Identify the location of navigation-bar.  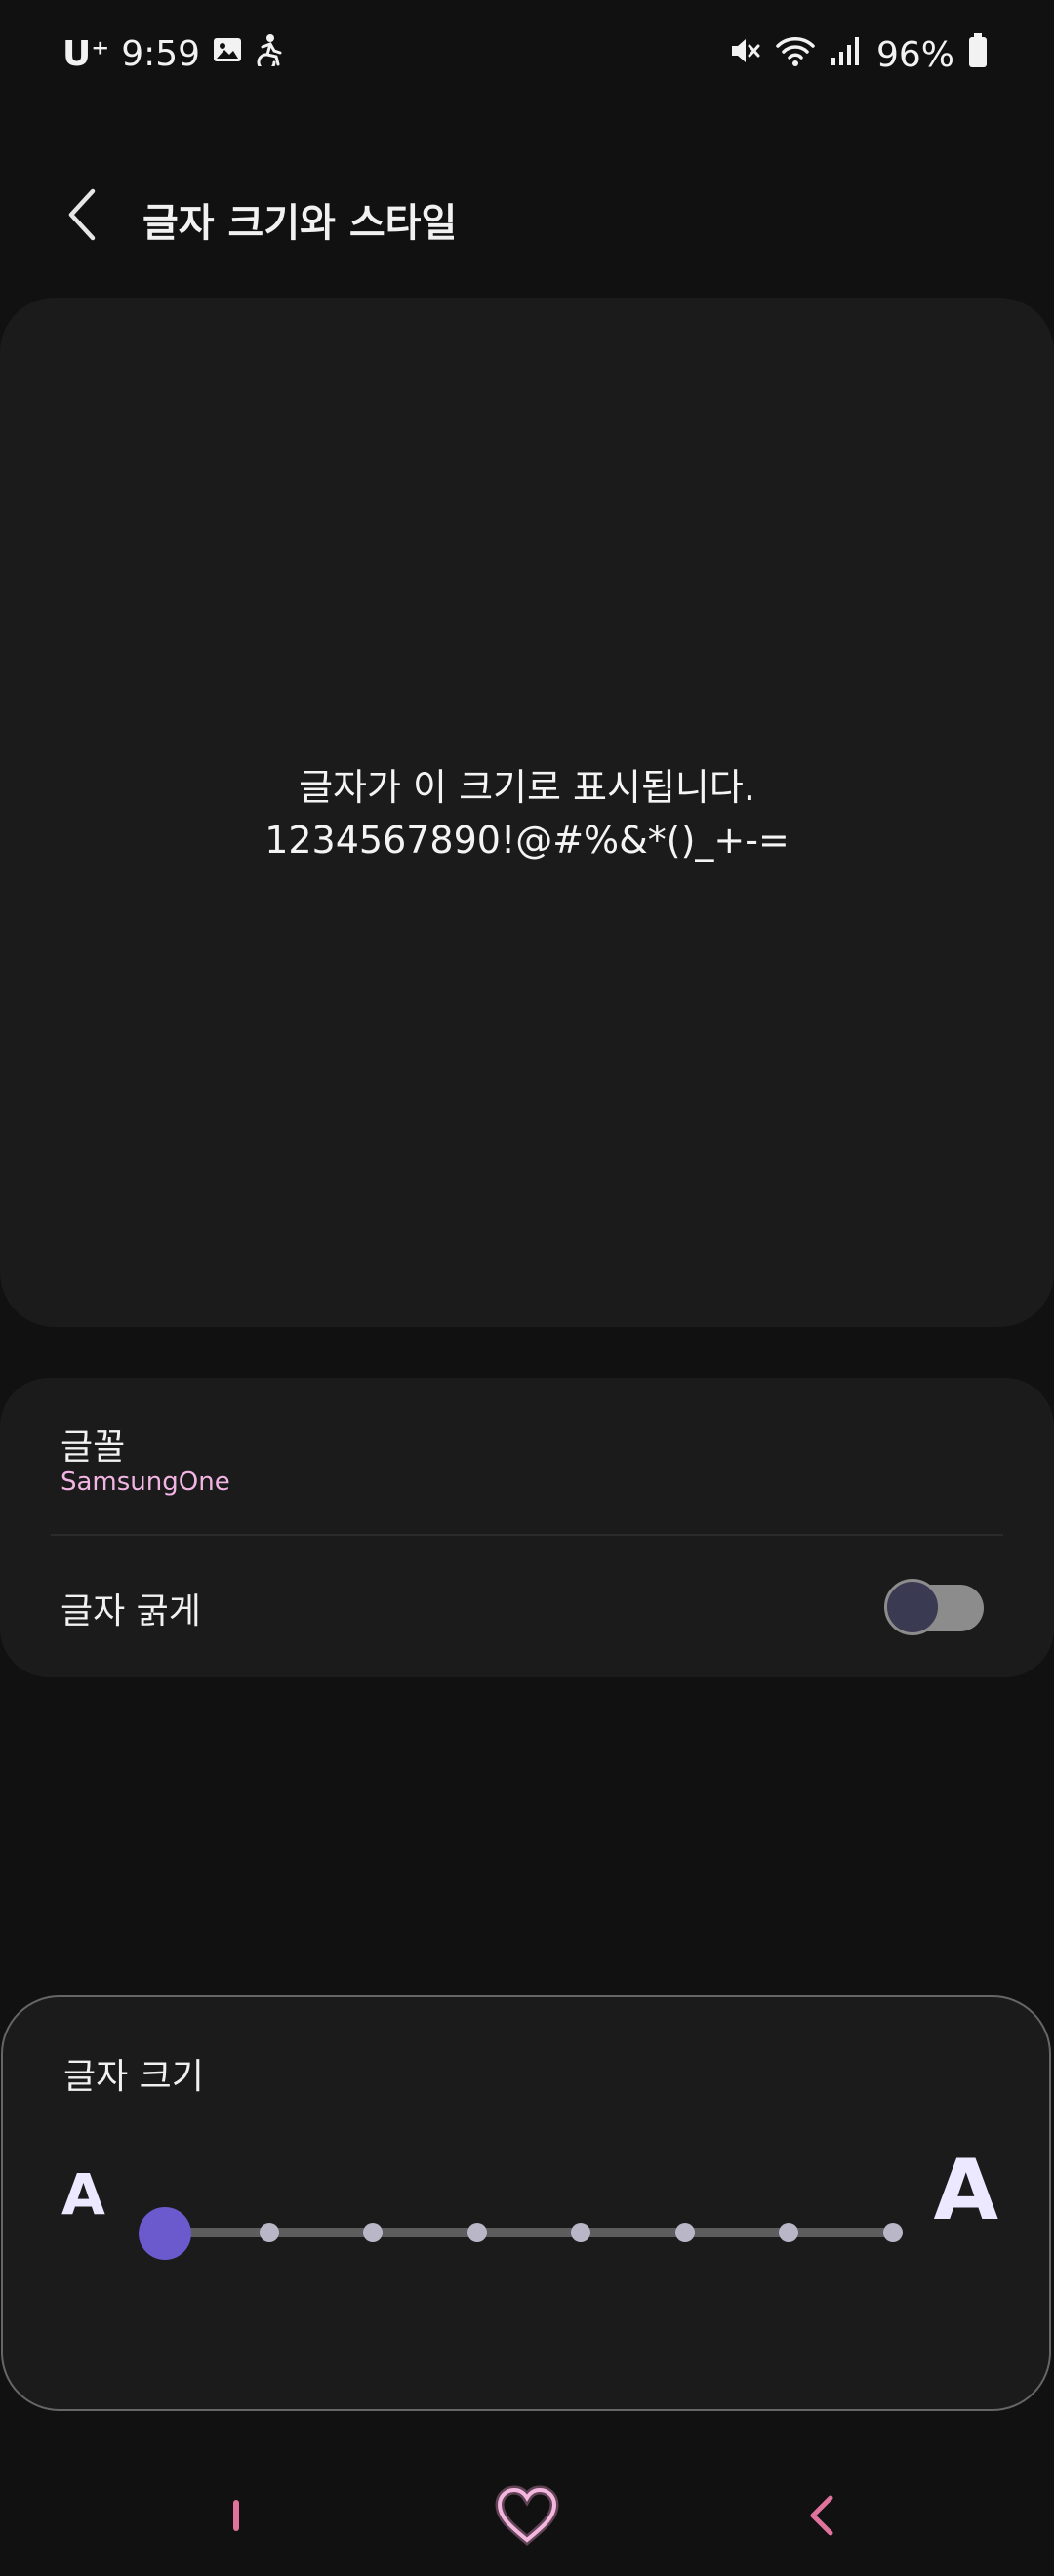
(527, 2517).